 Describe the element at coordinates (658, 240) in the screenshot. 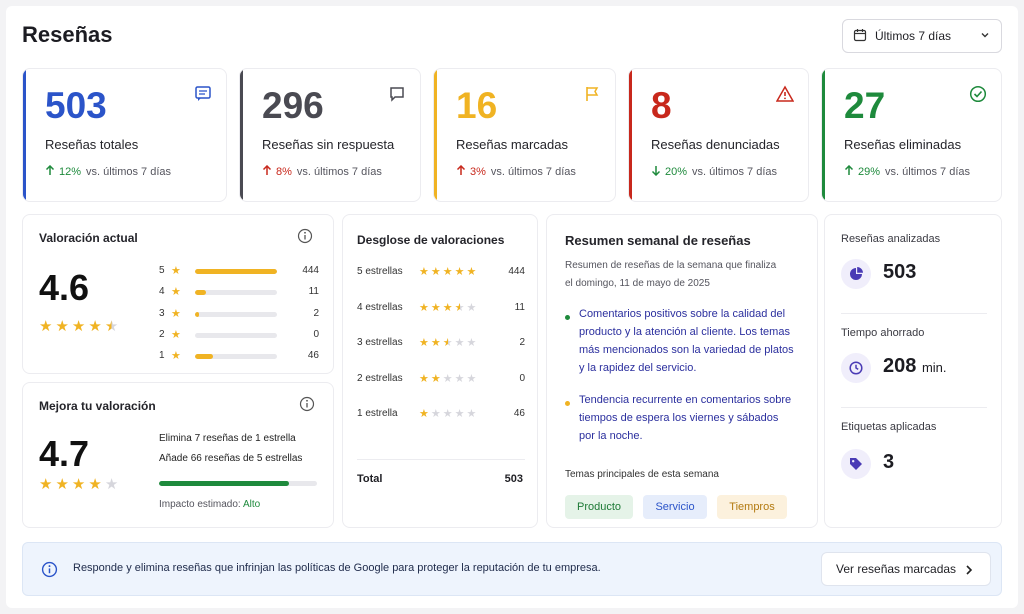

I see `card-title: Resumen semanal de reseñas` at that location.